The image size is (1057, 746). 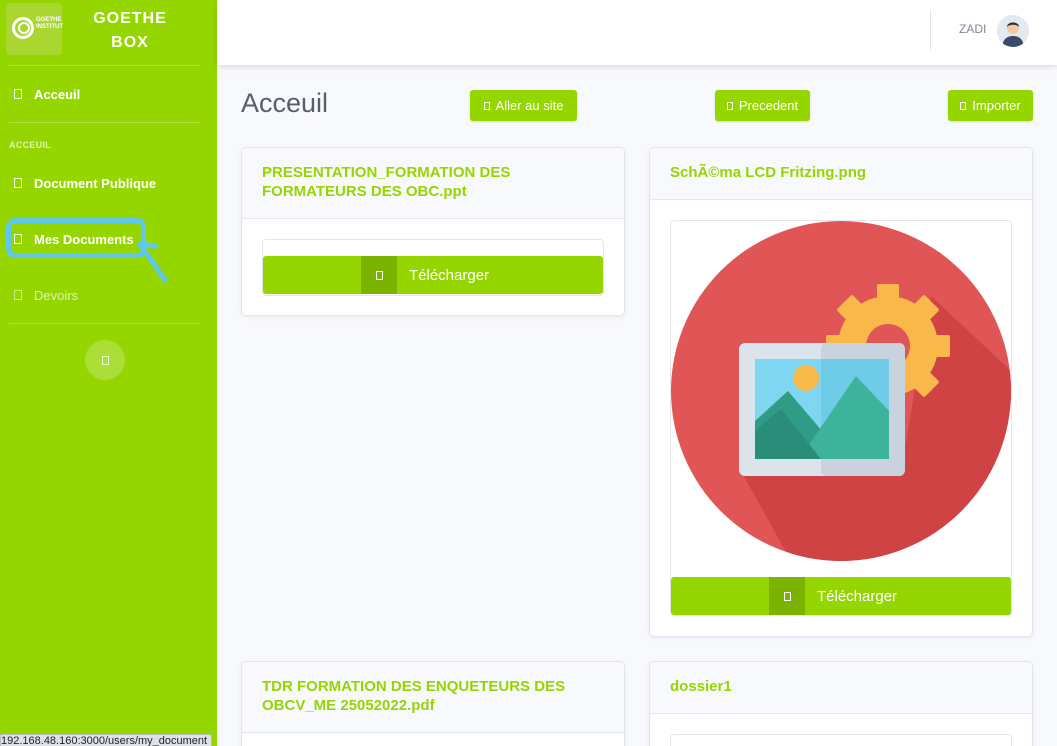 I want to click on brand: GOETHE INSTITUT GOETHE BOX, so click(x=108, y=32).